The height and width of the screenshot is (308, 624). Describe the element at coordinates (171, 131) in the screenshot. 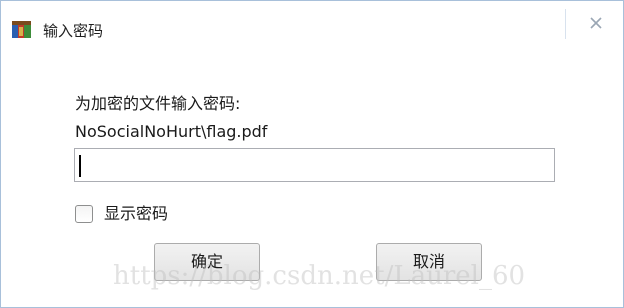

I see `encrypted-file-path: NoSocialNoHurt\flag.pdf` at that location.